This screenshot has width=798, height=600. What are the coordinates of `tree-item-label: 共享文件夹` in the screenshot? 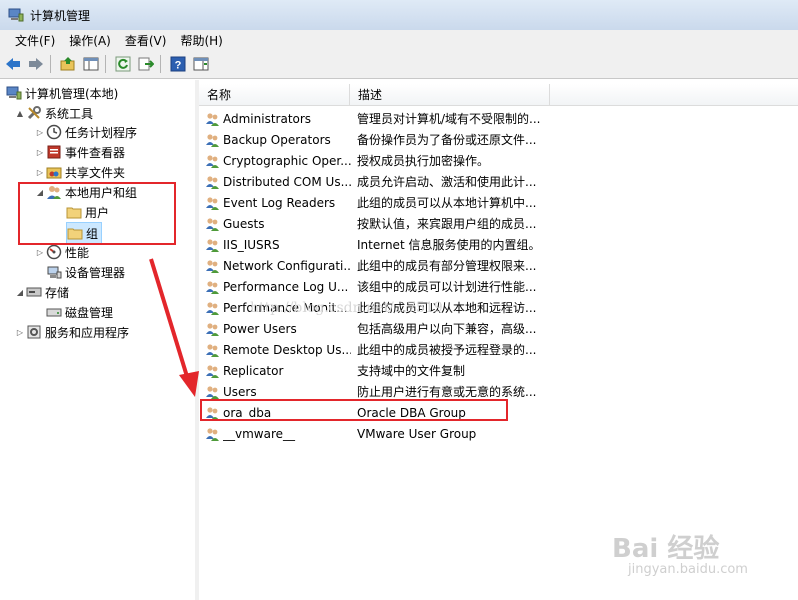 It's located at (95, 172).